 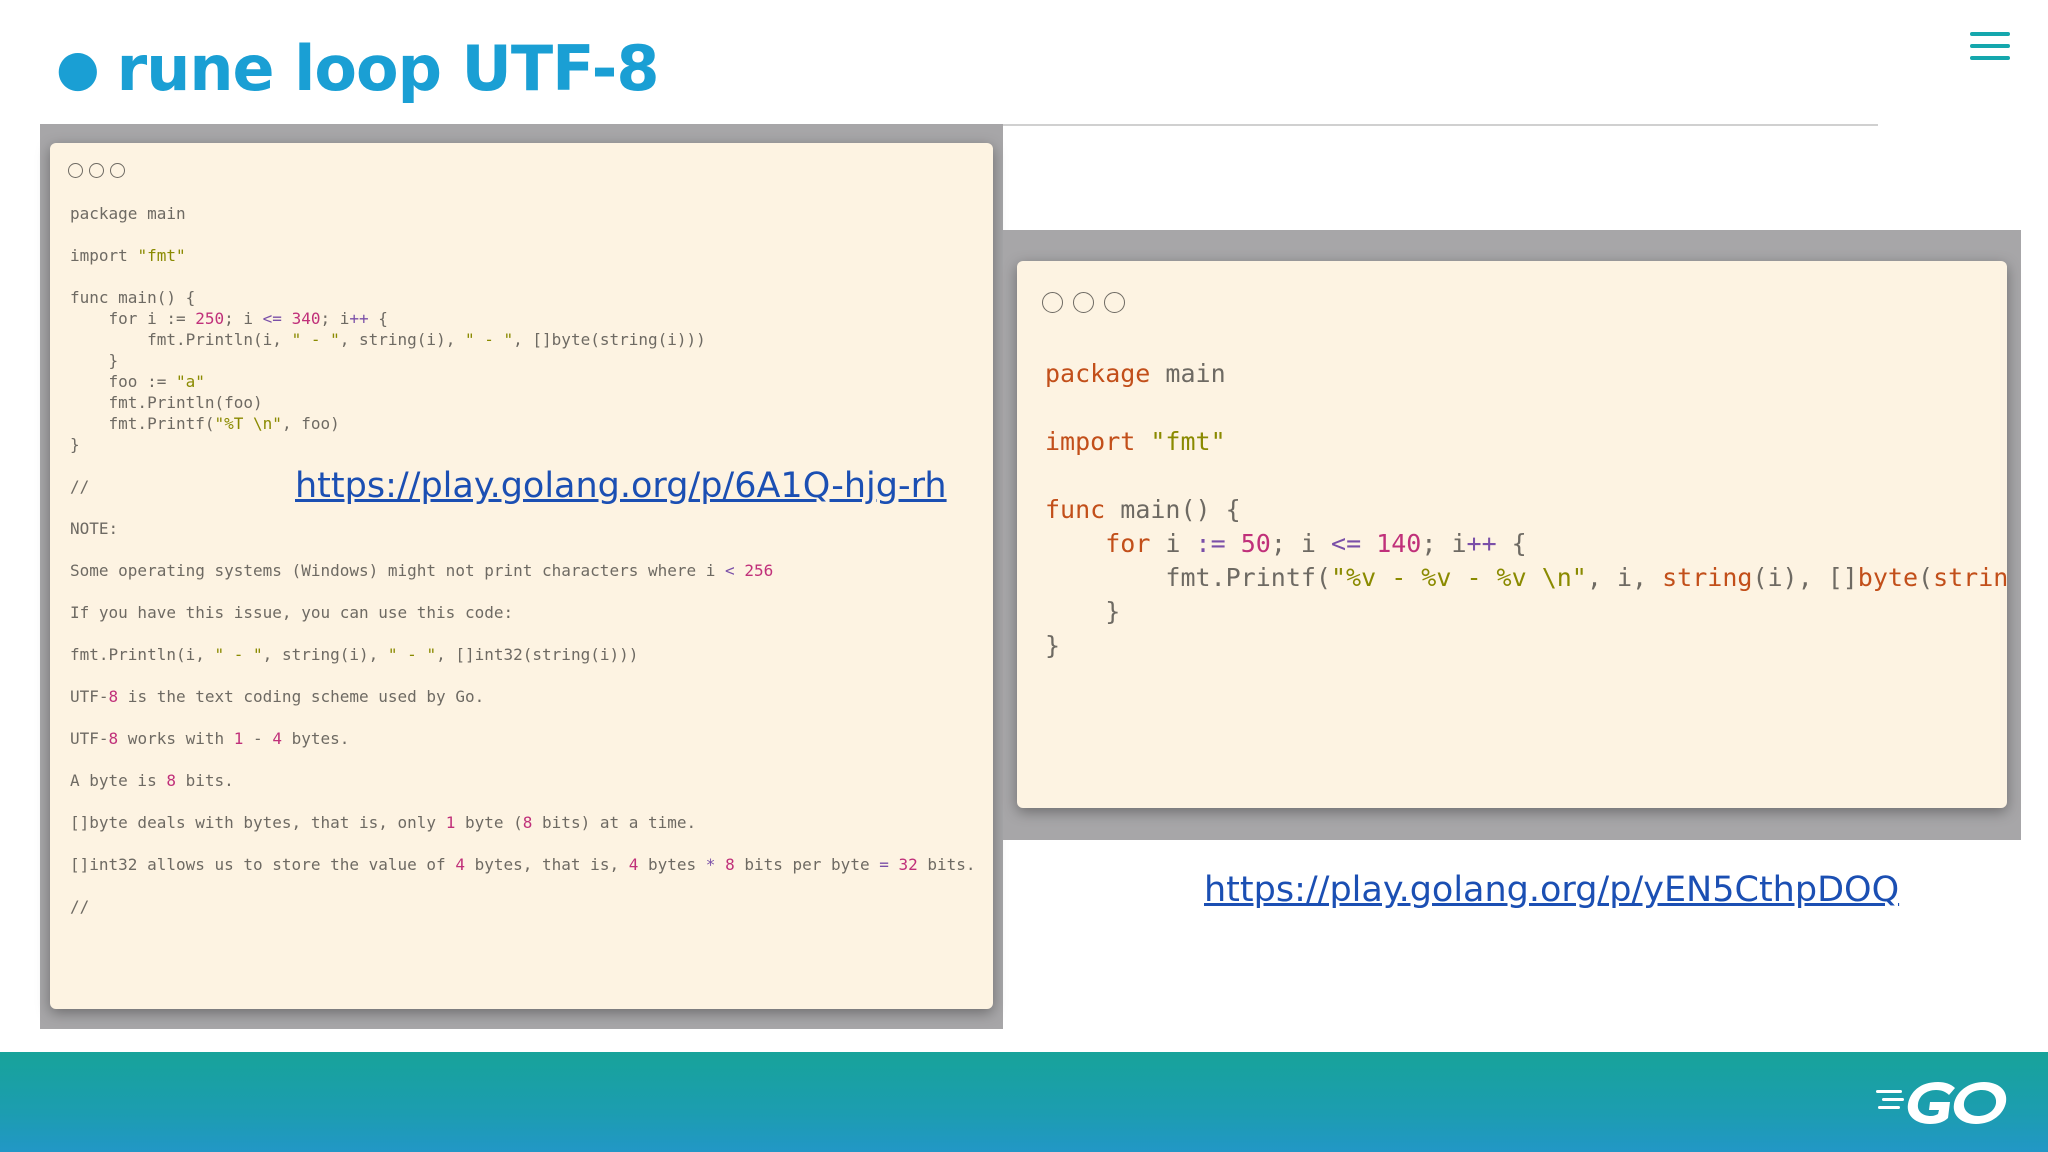 I want to click on code-token: []byte deals with bytes, that is, only, so click(x=258, y=822).